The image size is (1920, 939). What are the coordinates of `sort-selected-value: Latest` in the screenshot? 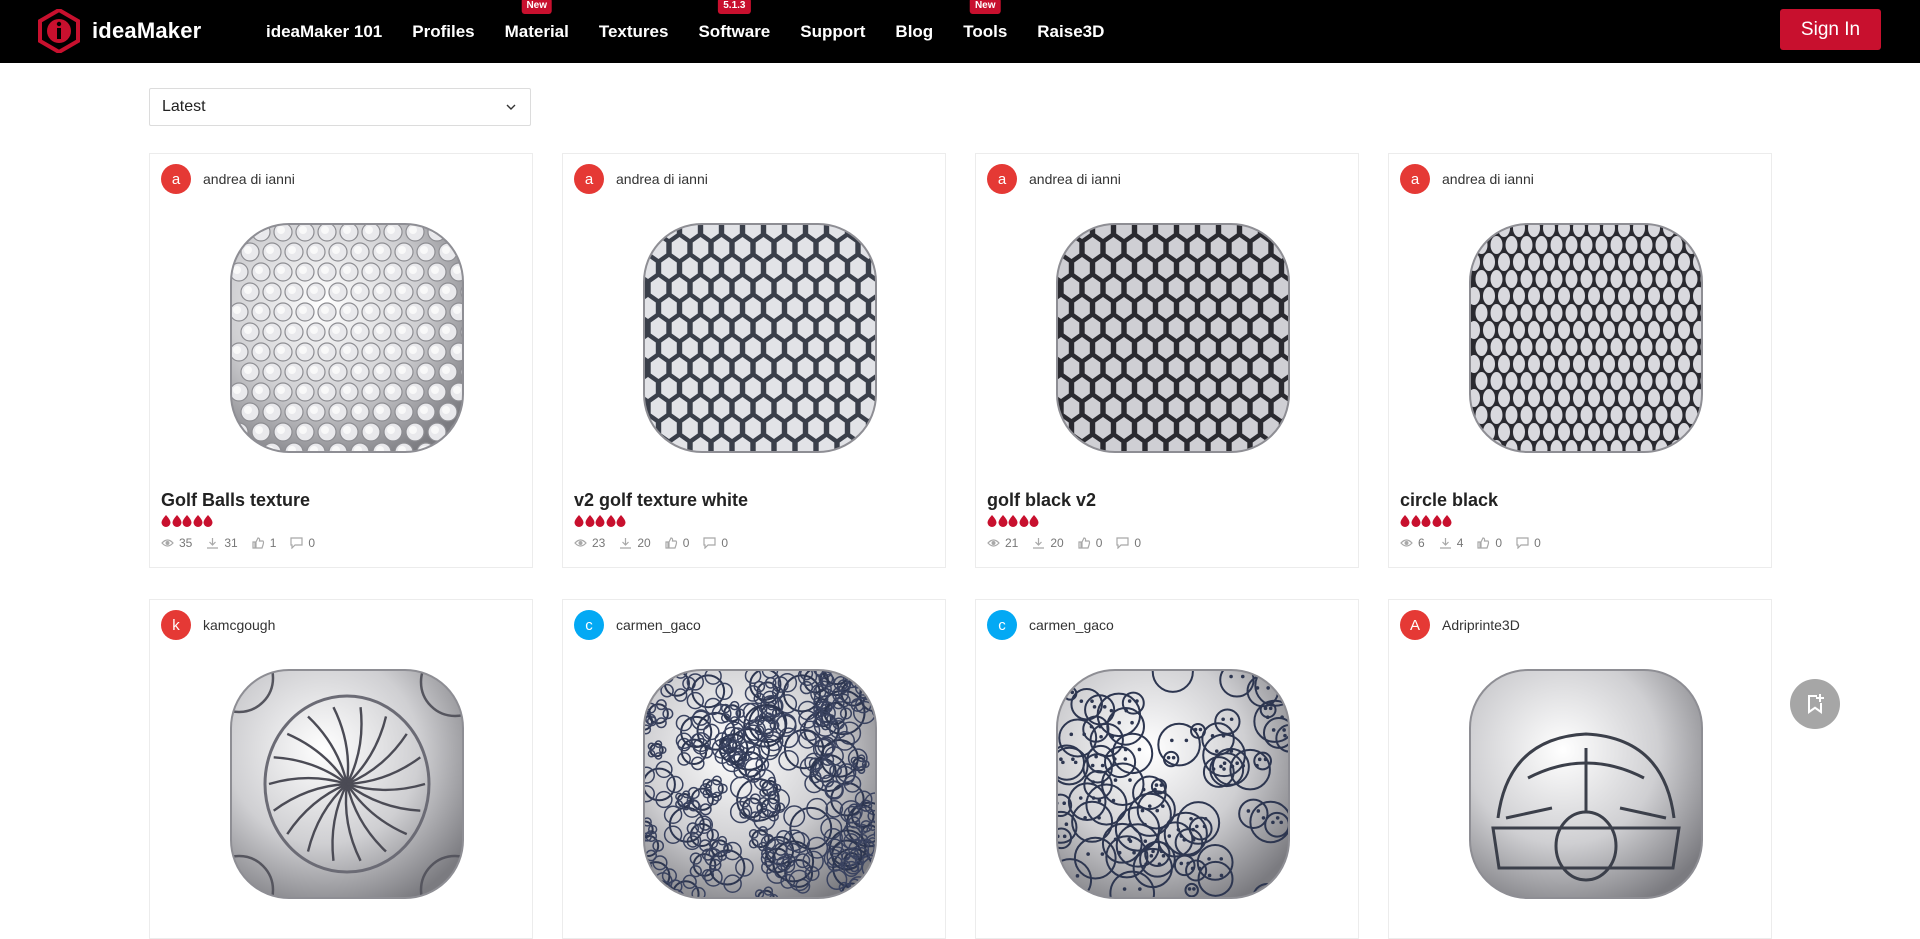 It's located at (184, 107).